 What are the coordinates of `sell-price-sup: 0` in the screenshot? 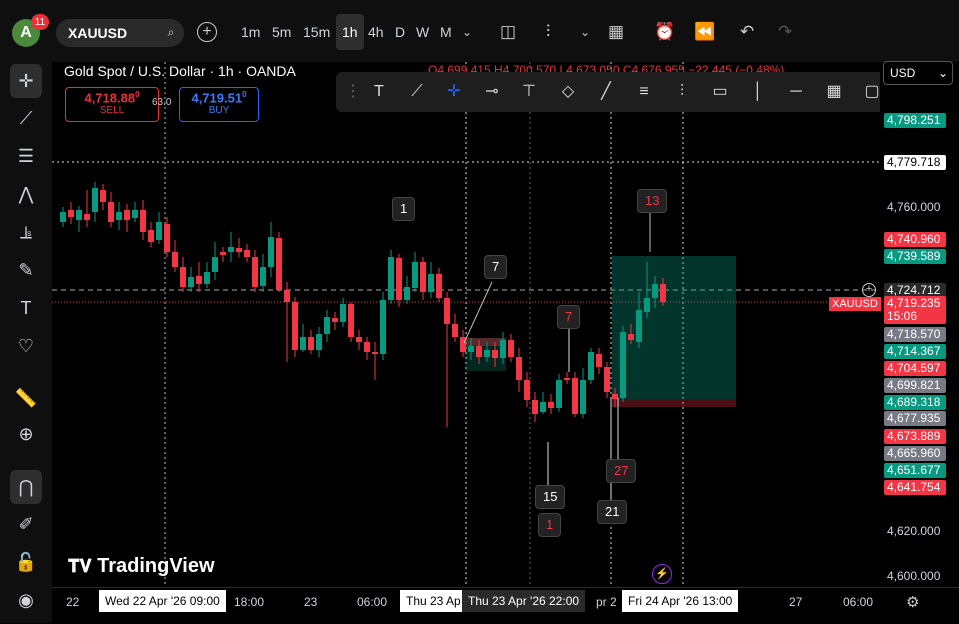 It's located at (137, 94).